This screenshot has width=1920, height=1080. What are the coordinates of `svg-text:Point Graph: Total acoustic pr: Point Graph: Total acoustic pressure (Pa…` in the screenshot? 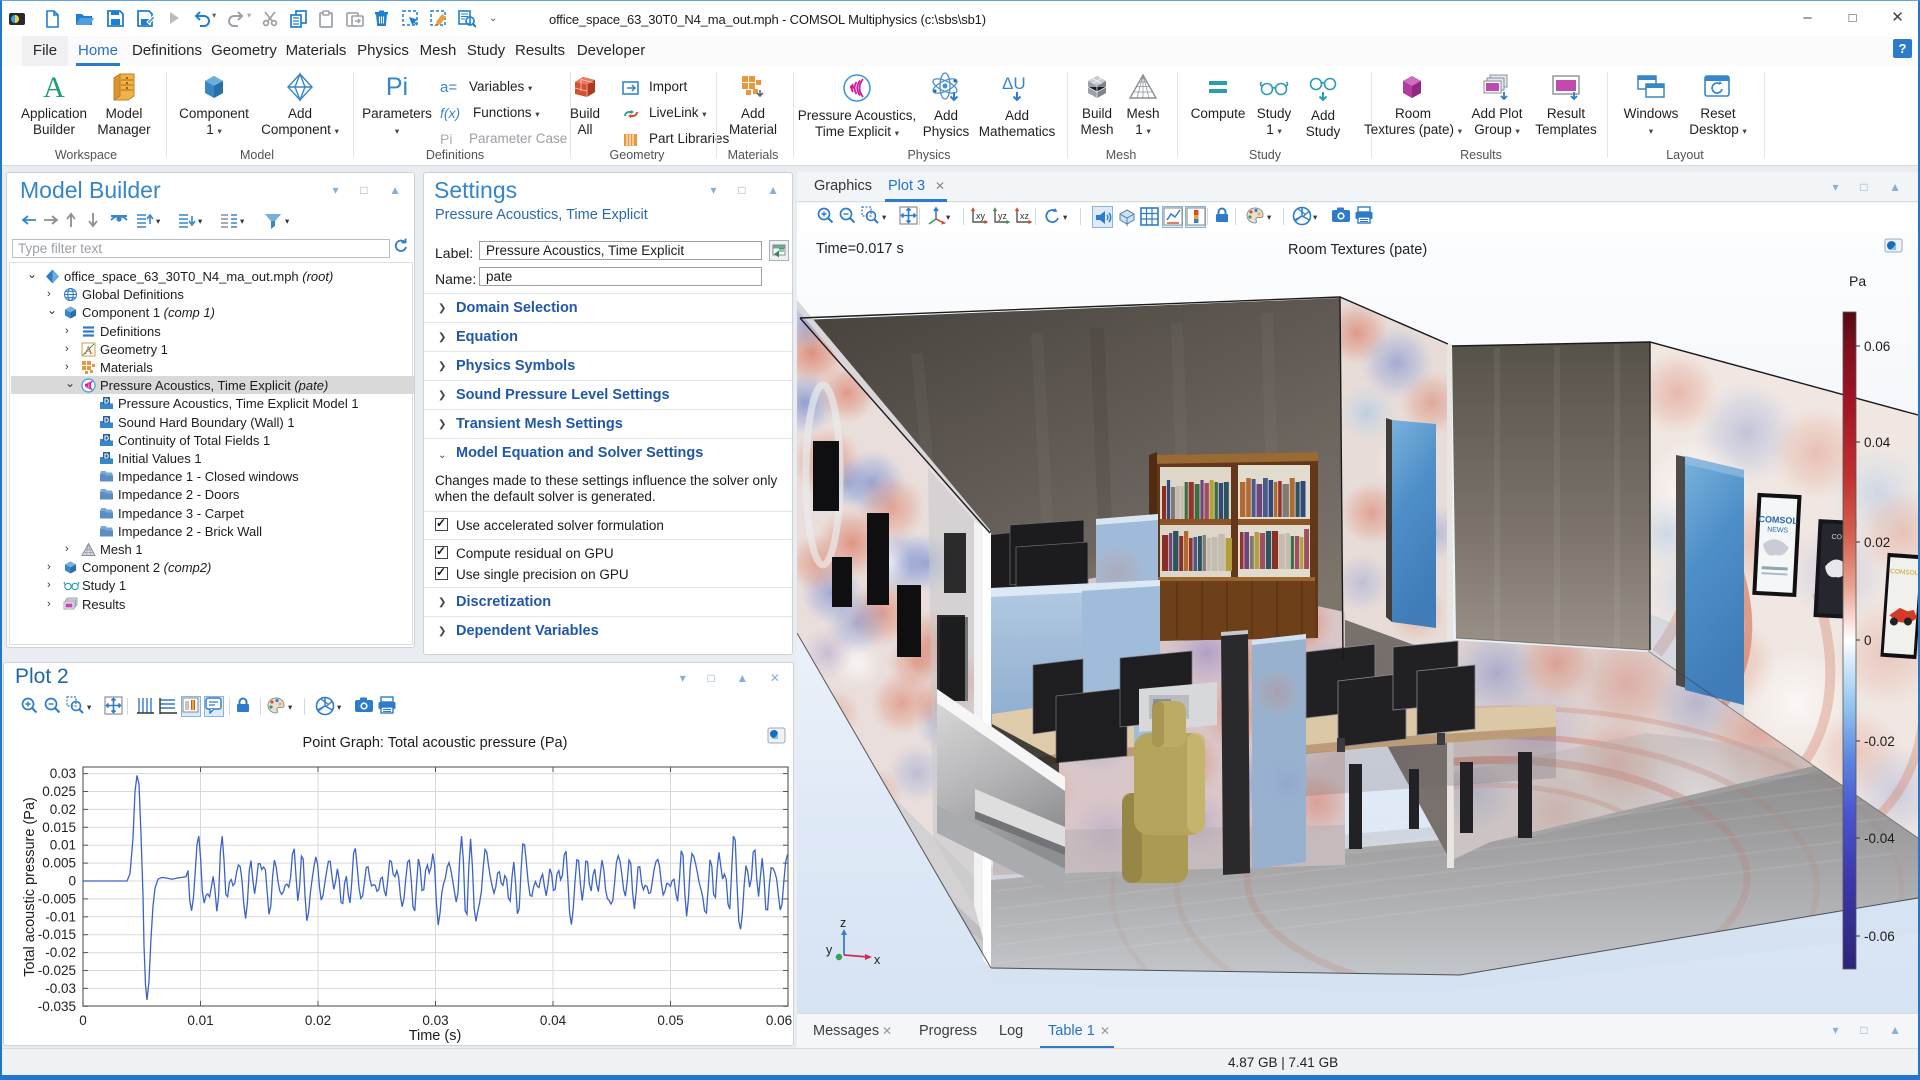 It's located at (435, 743).